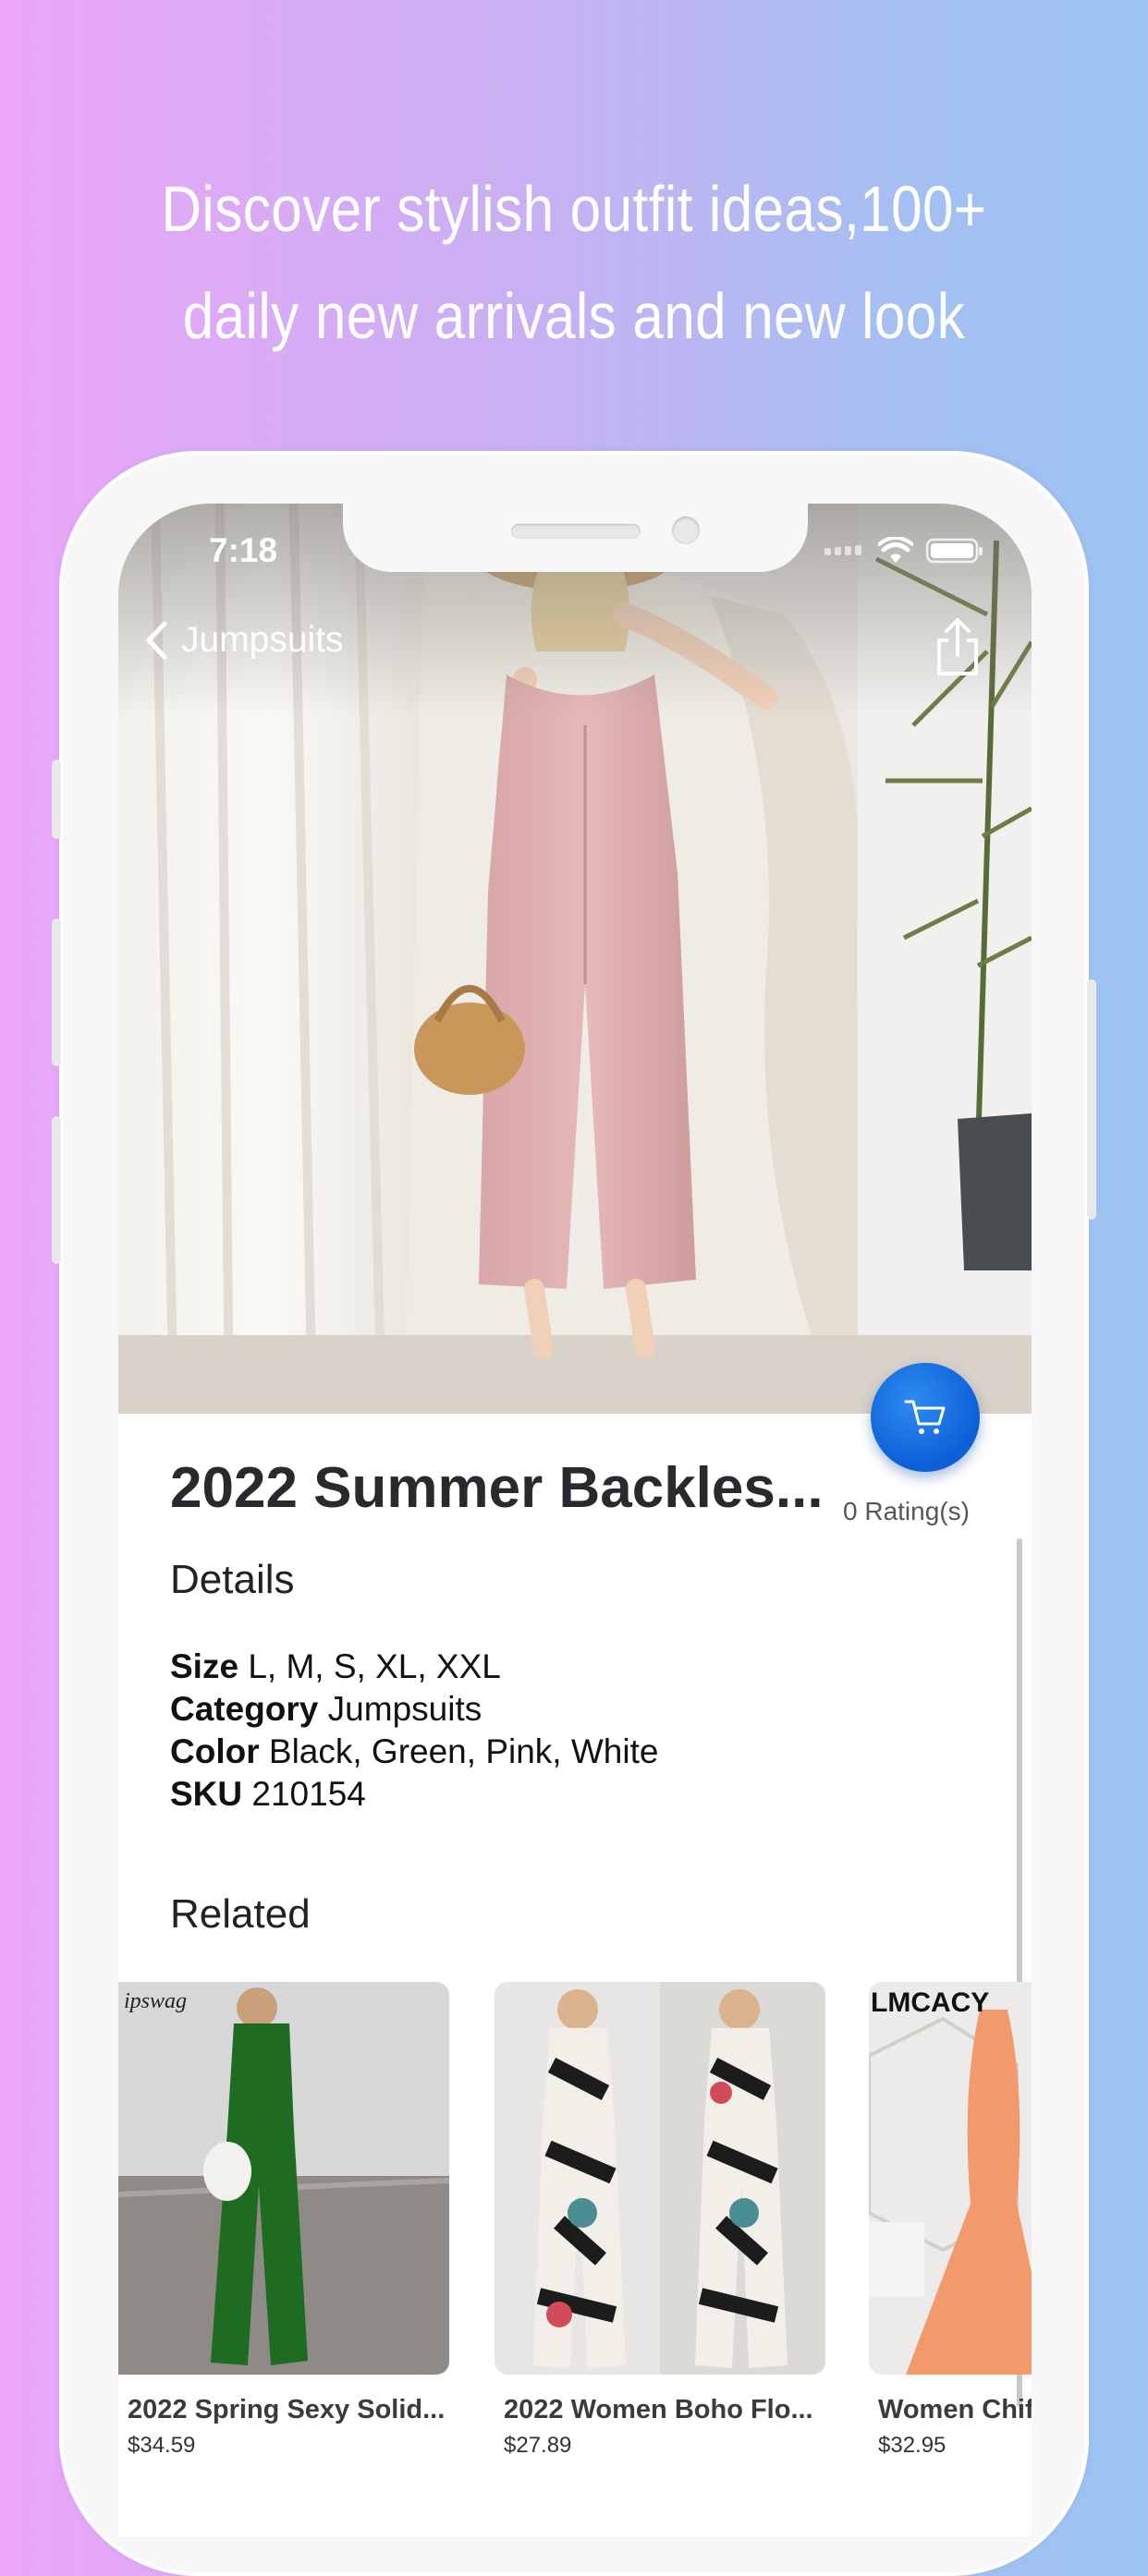  I want to click on device-notch, so click(575, 538).